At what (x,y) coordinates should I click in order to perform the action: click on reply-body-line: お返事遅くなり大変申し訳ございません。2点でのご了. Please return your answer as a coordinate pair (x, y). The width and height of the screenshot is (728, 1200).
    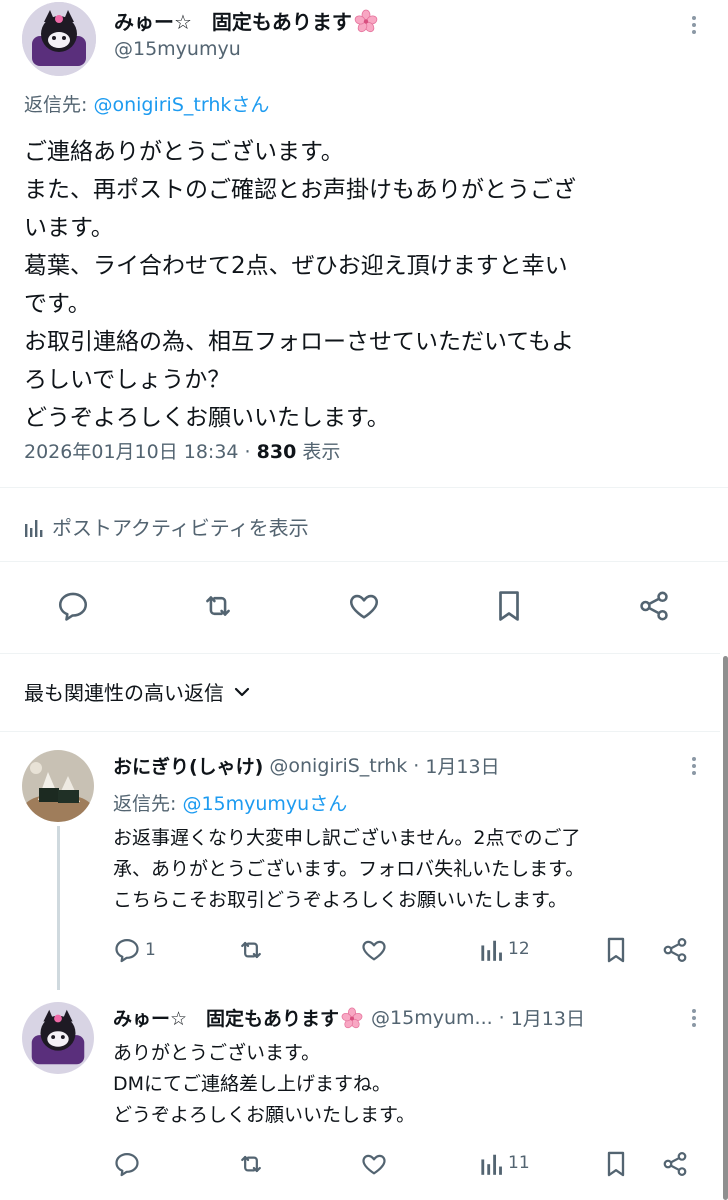
    Looking at the image, I should click on (347, 838).